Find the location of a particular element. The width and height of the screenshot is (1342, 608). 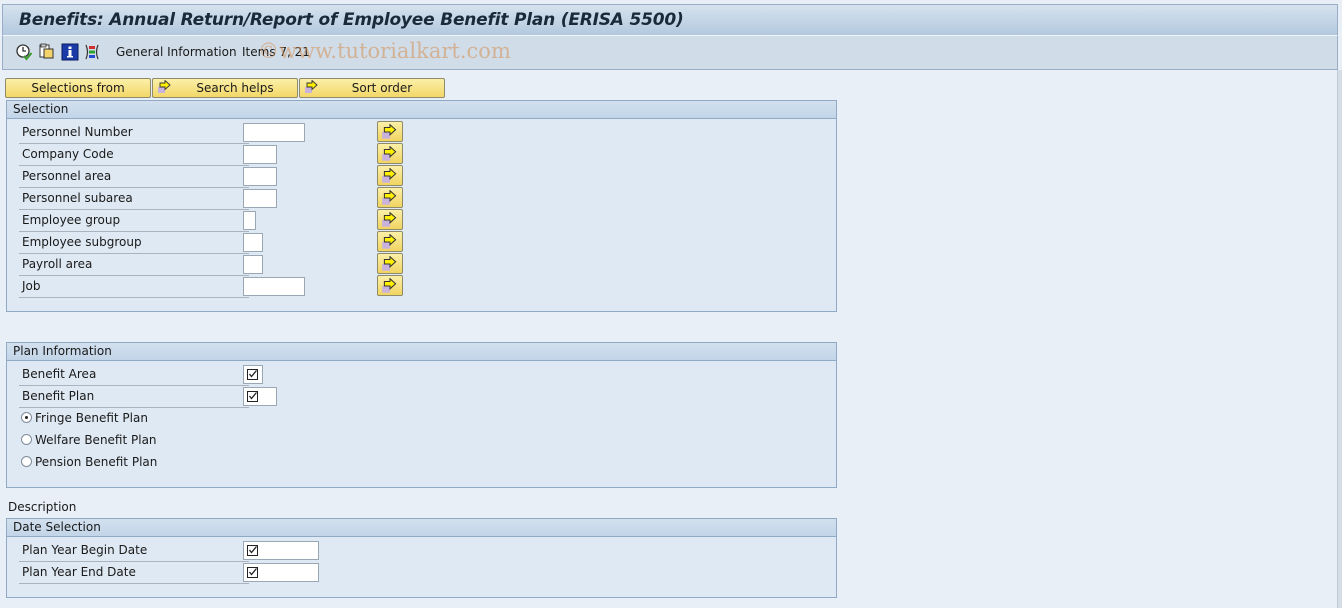

search-helps-button: Search helps is located at coordinates (225, 88).